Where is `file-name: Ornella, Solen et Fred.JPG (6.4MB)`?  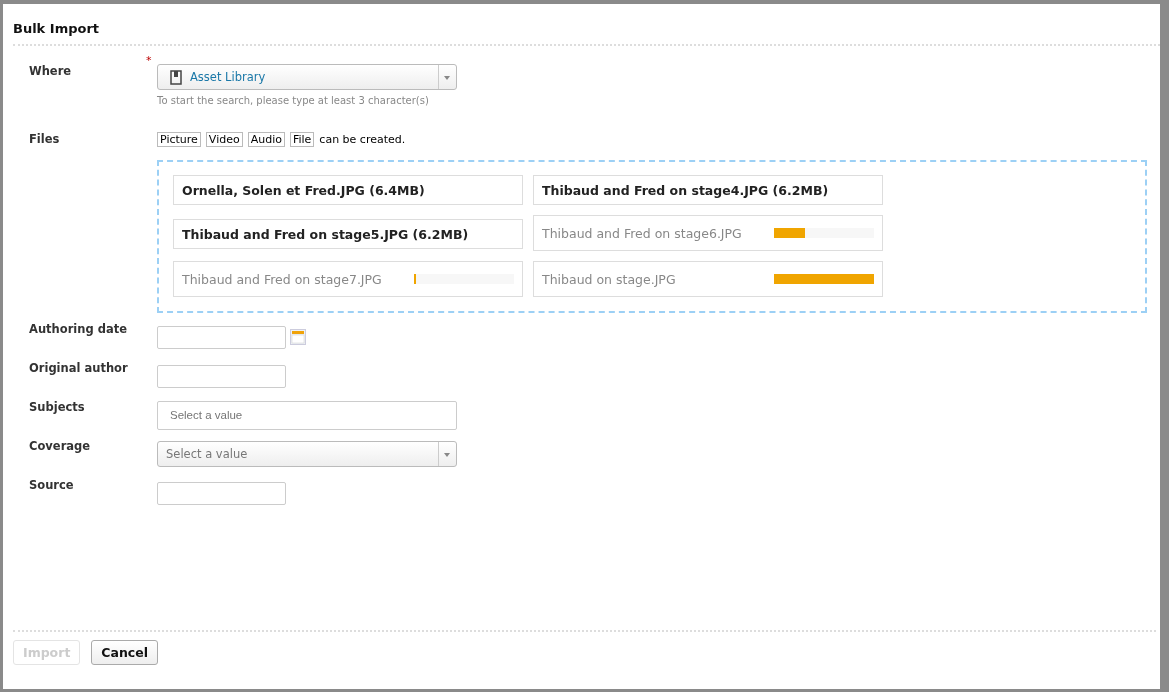
file-name: Ornella, Solen et Fred.JPG (6.4MB) is located at coordinates (303, 190).